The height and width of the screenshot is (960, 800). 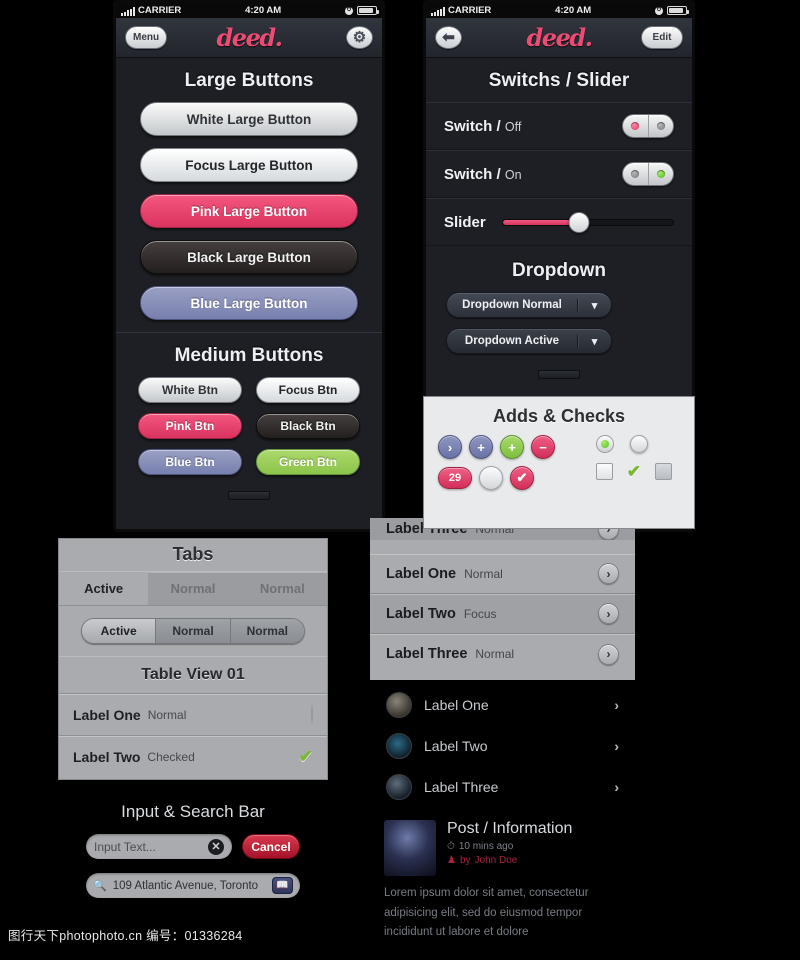 What do you see at coordinates (100, 886) in the screenshot?
I see `search-icon: 🔍` at bounding box center [100, 886].